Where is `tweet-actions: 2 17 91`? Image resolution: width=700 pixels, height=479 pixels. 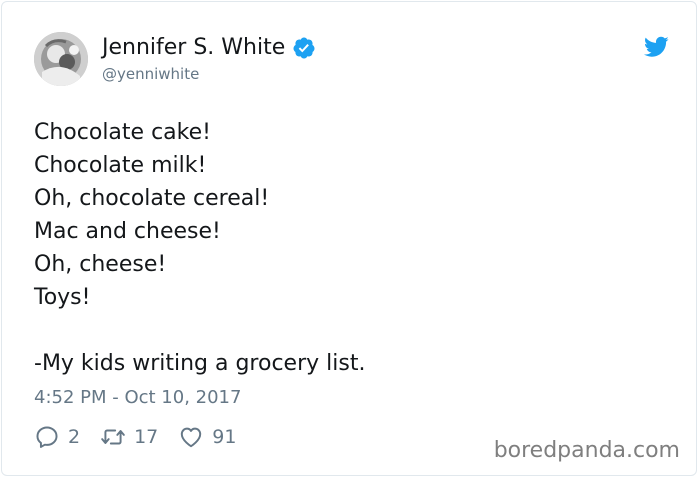 tweet-actions: 2 17 91 is located at coordinates (145, 437).